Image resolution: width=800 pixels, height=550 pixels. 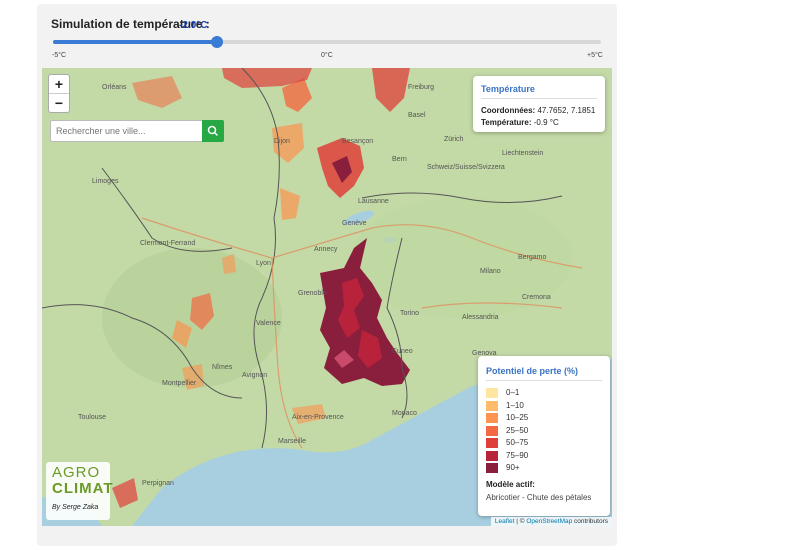 I want to click on agroclimat-logo: AGRO CLIMAT By Serge Zaka, so click(x=79, y=491).